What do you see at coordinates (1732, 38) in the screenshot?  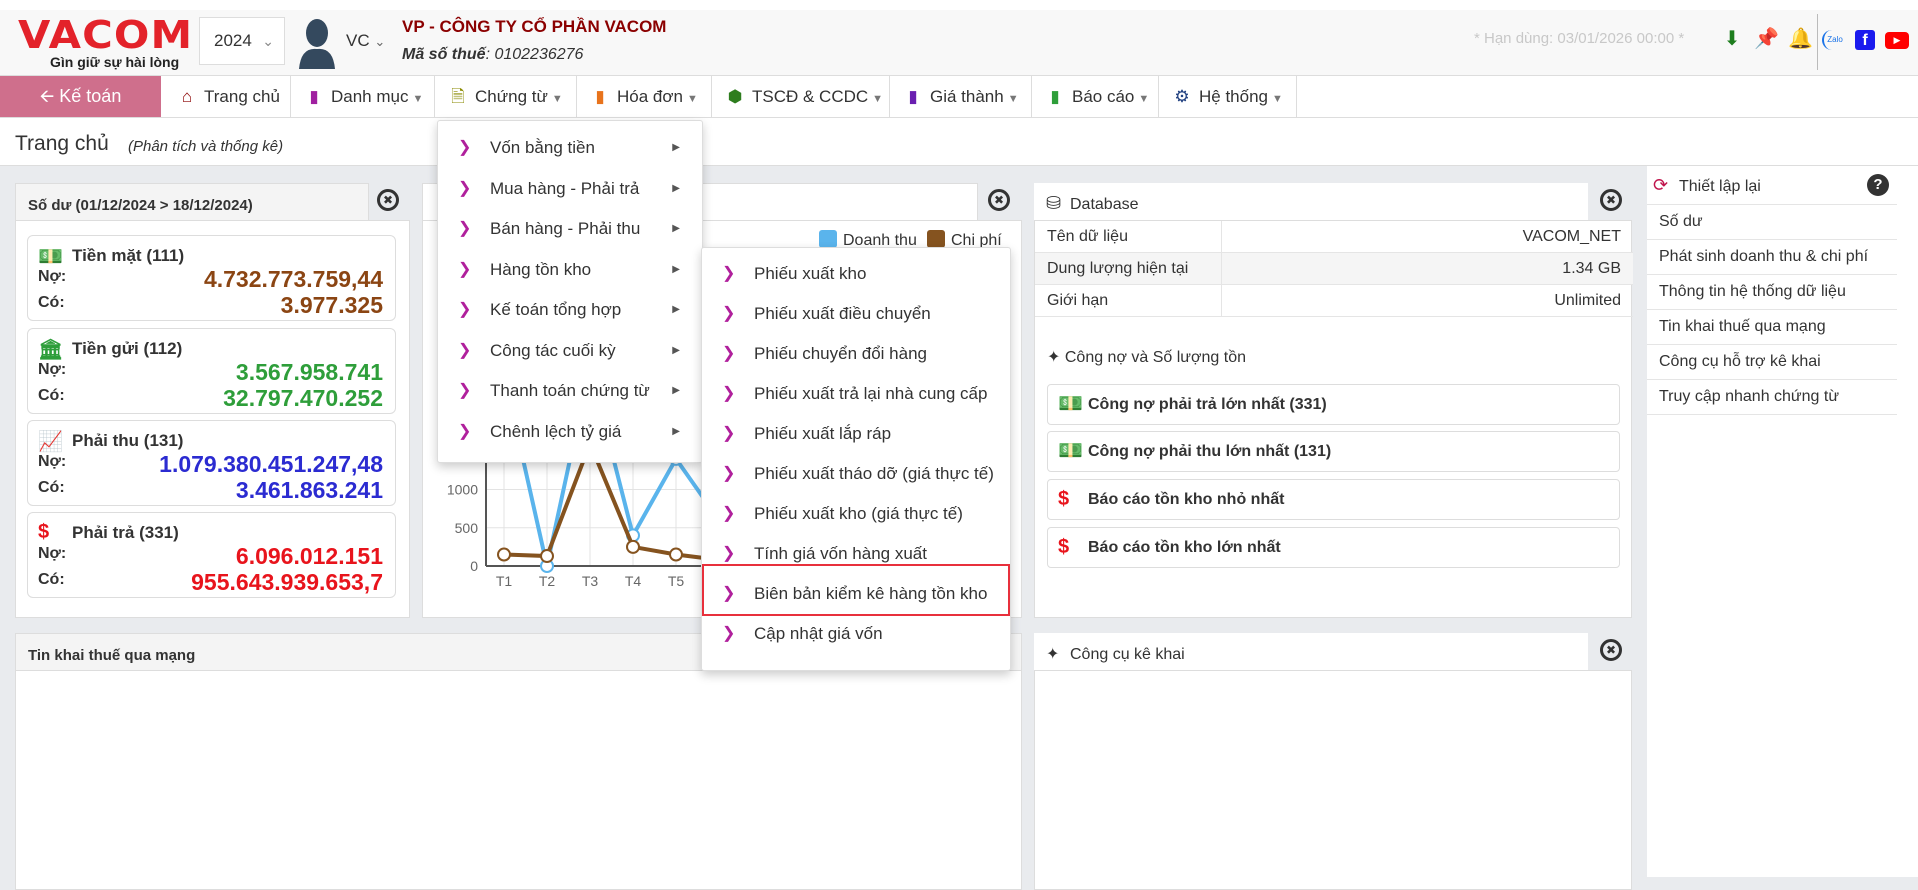 I see `download-icon: ⬇` at bounding box center [1732, 38].